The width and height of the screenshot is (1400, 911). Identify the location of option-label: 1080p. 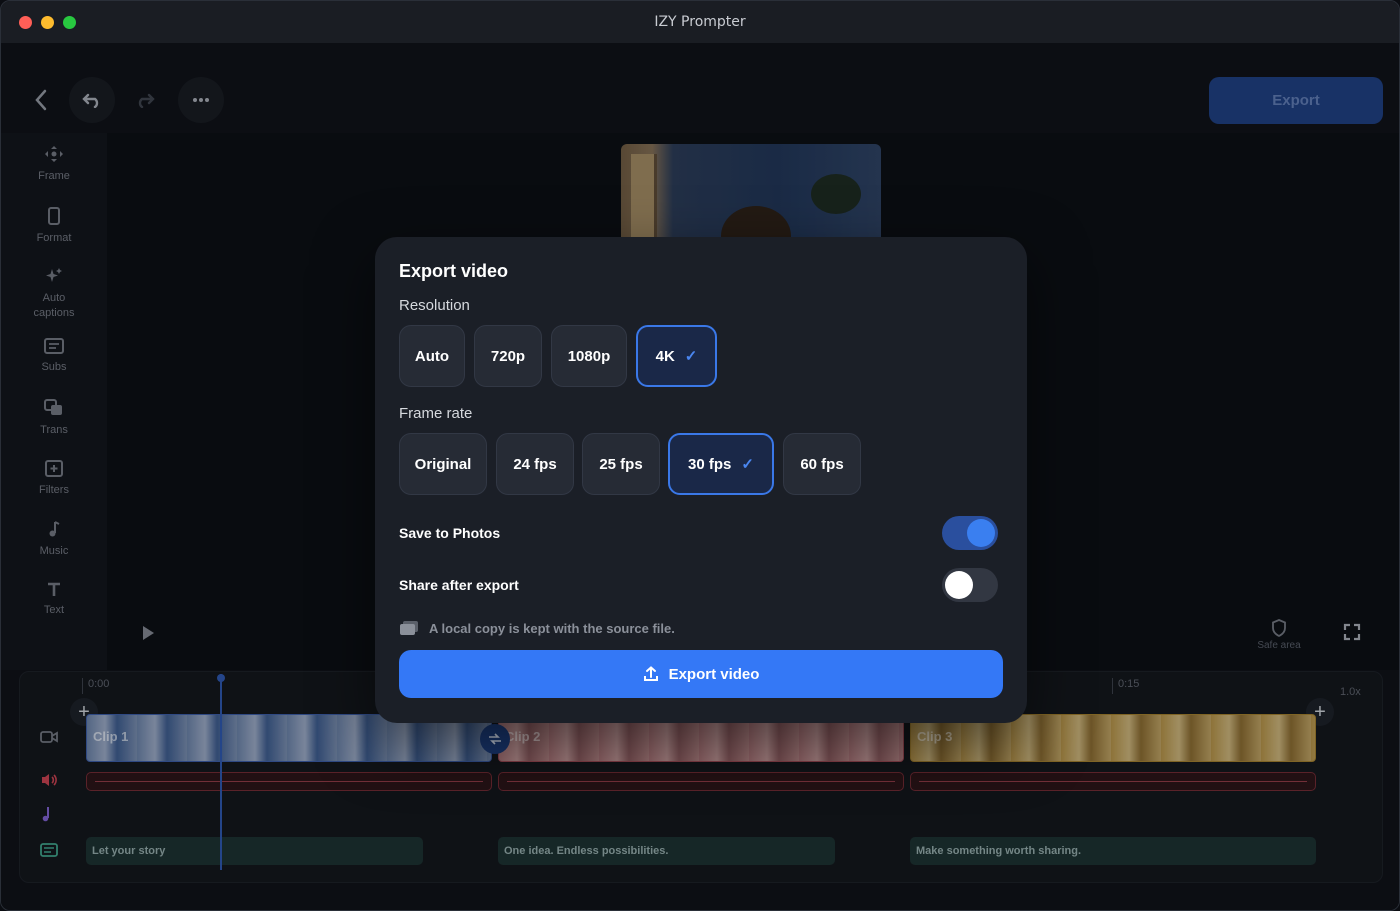
(589, 356).